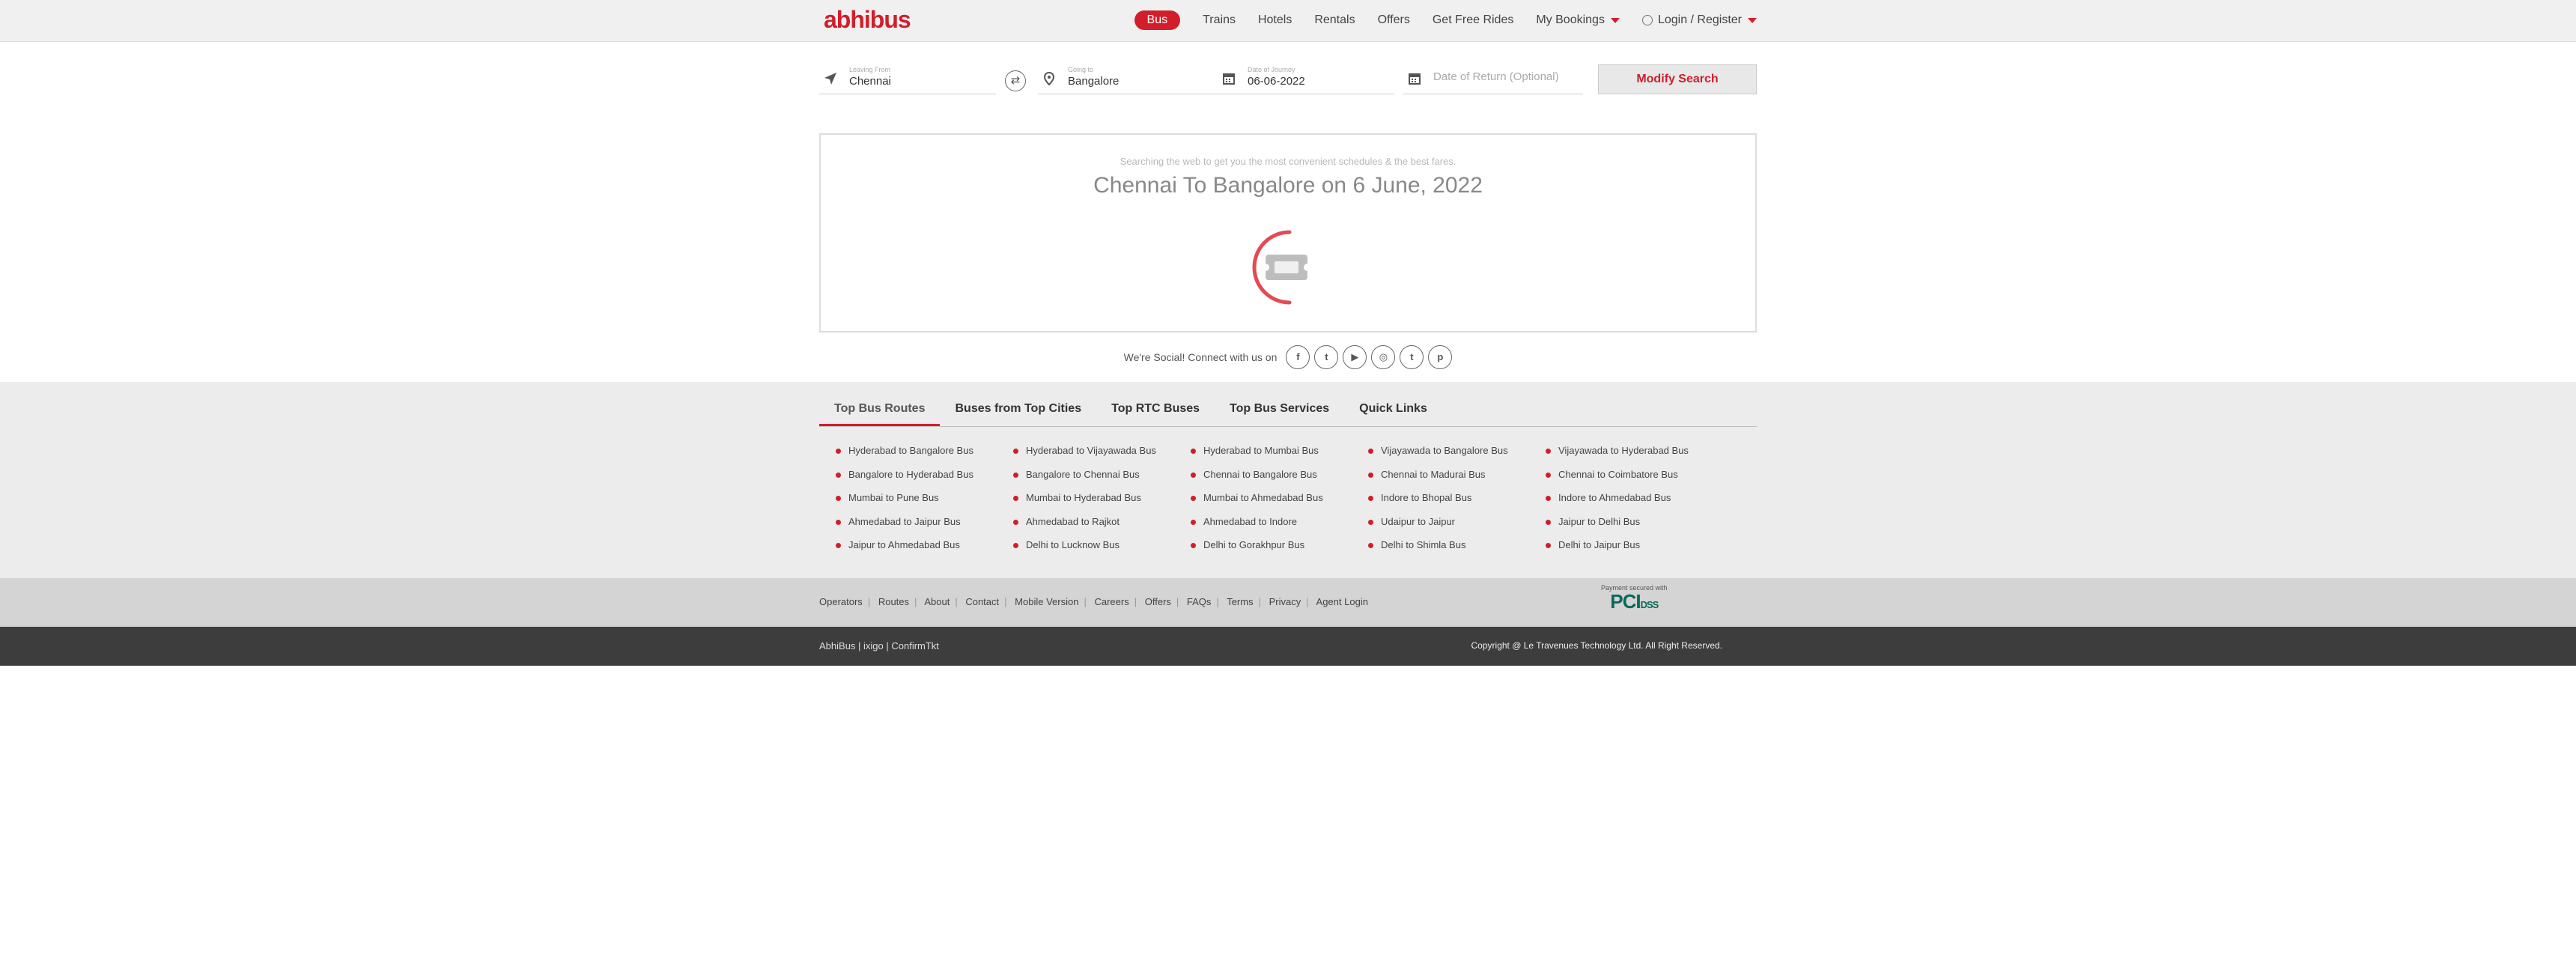  What do you see at coordinates (1383, 357) in the screenshot?
I see `instagram-icon: ◎` at bounding box center [1383, 357].